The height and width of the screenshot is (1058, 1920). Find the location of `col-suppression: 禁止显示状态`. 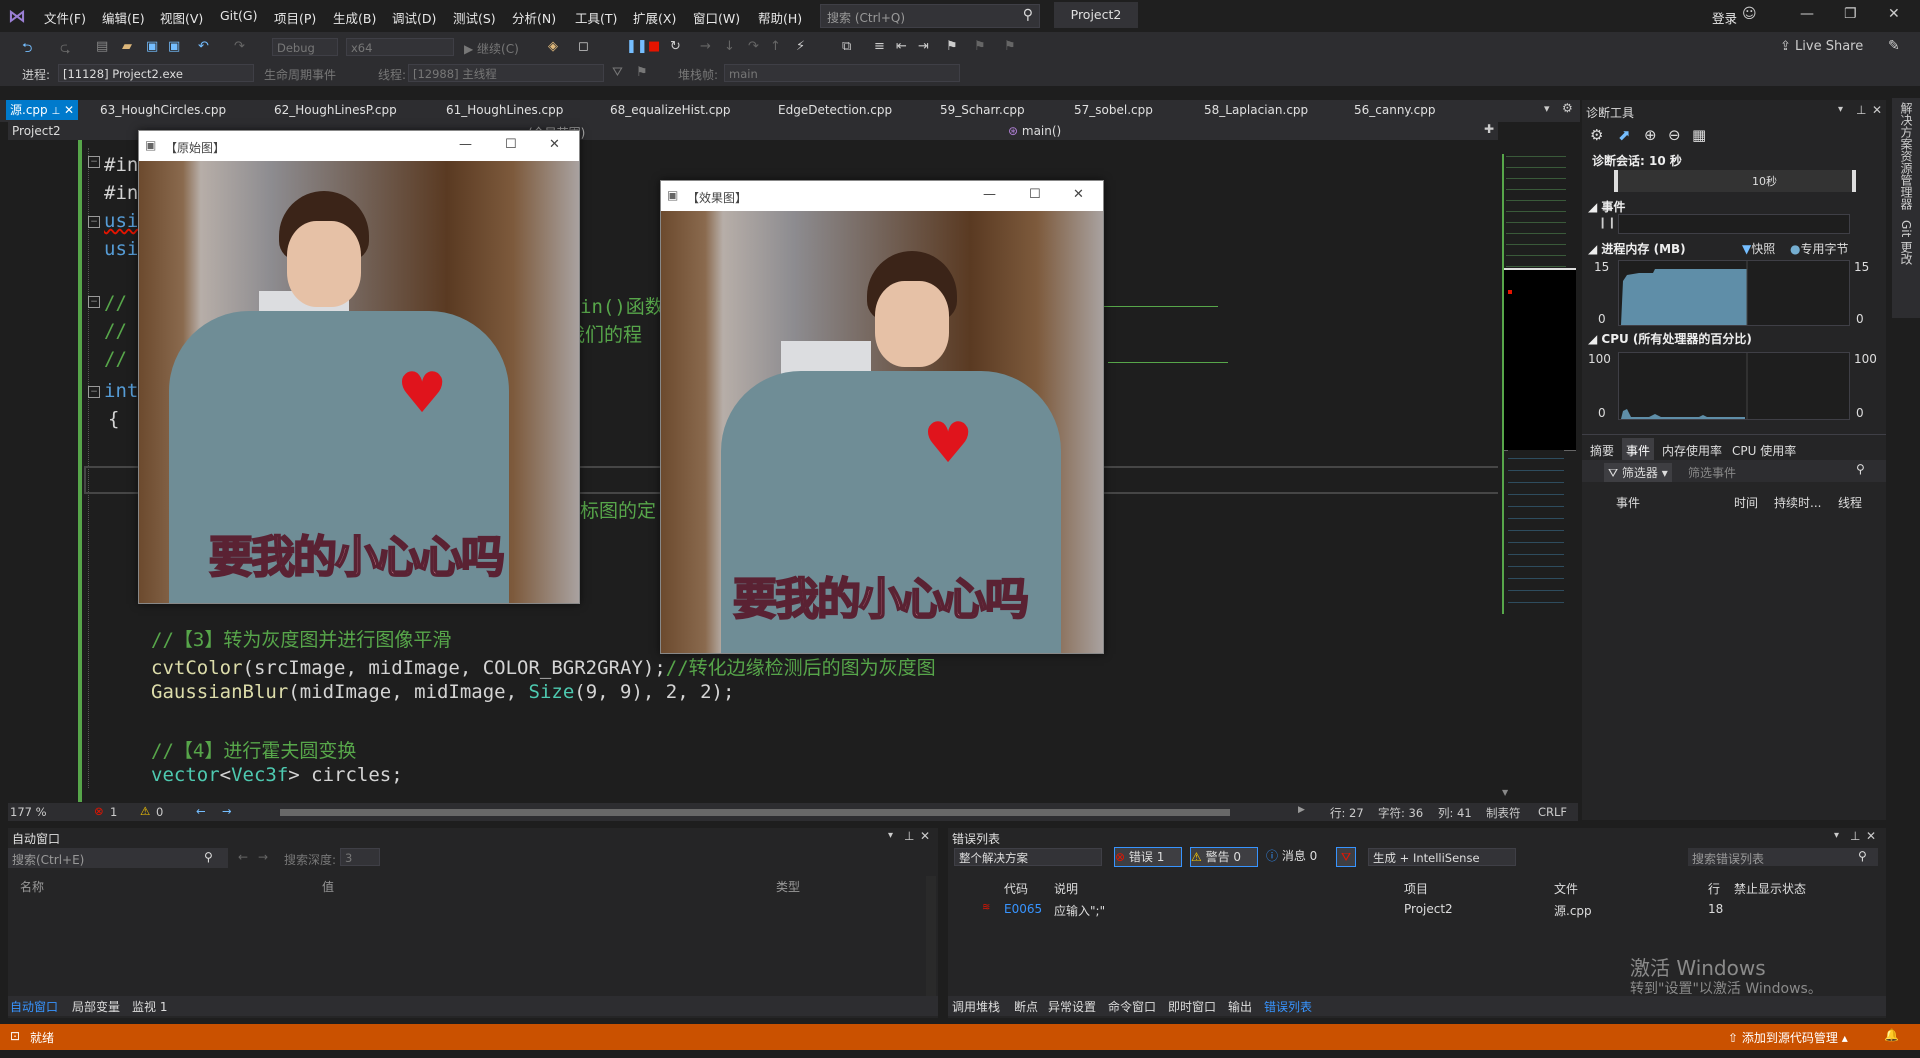

col-suppression: 禁止显示状态 is located at coordinates (1770, 888).